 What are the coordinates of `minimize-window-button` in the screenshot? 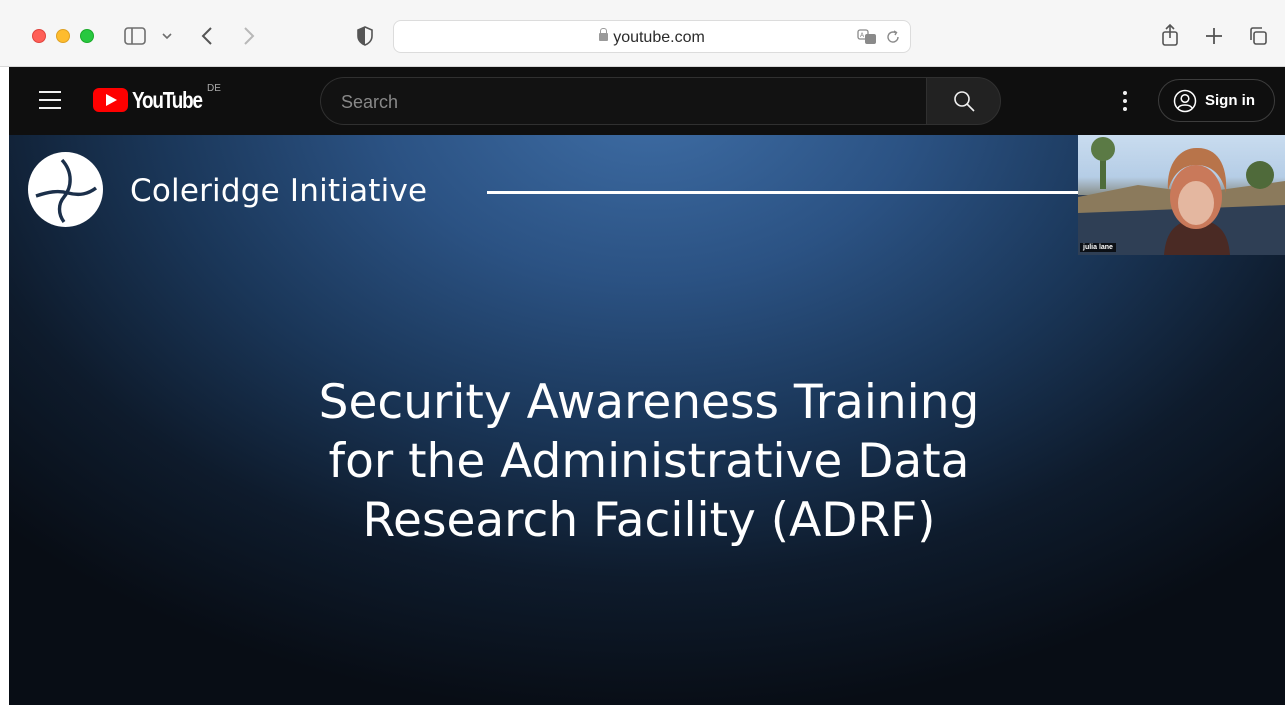 It's located at (63, 36).